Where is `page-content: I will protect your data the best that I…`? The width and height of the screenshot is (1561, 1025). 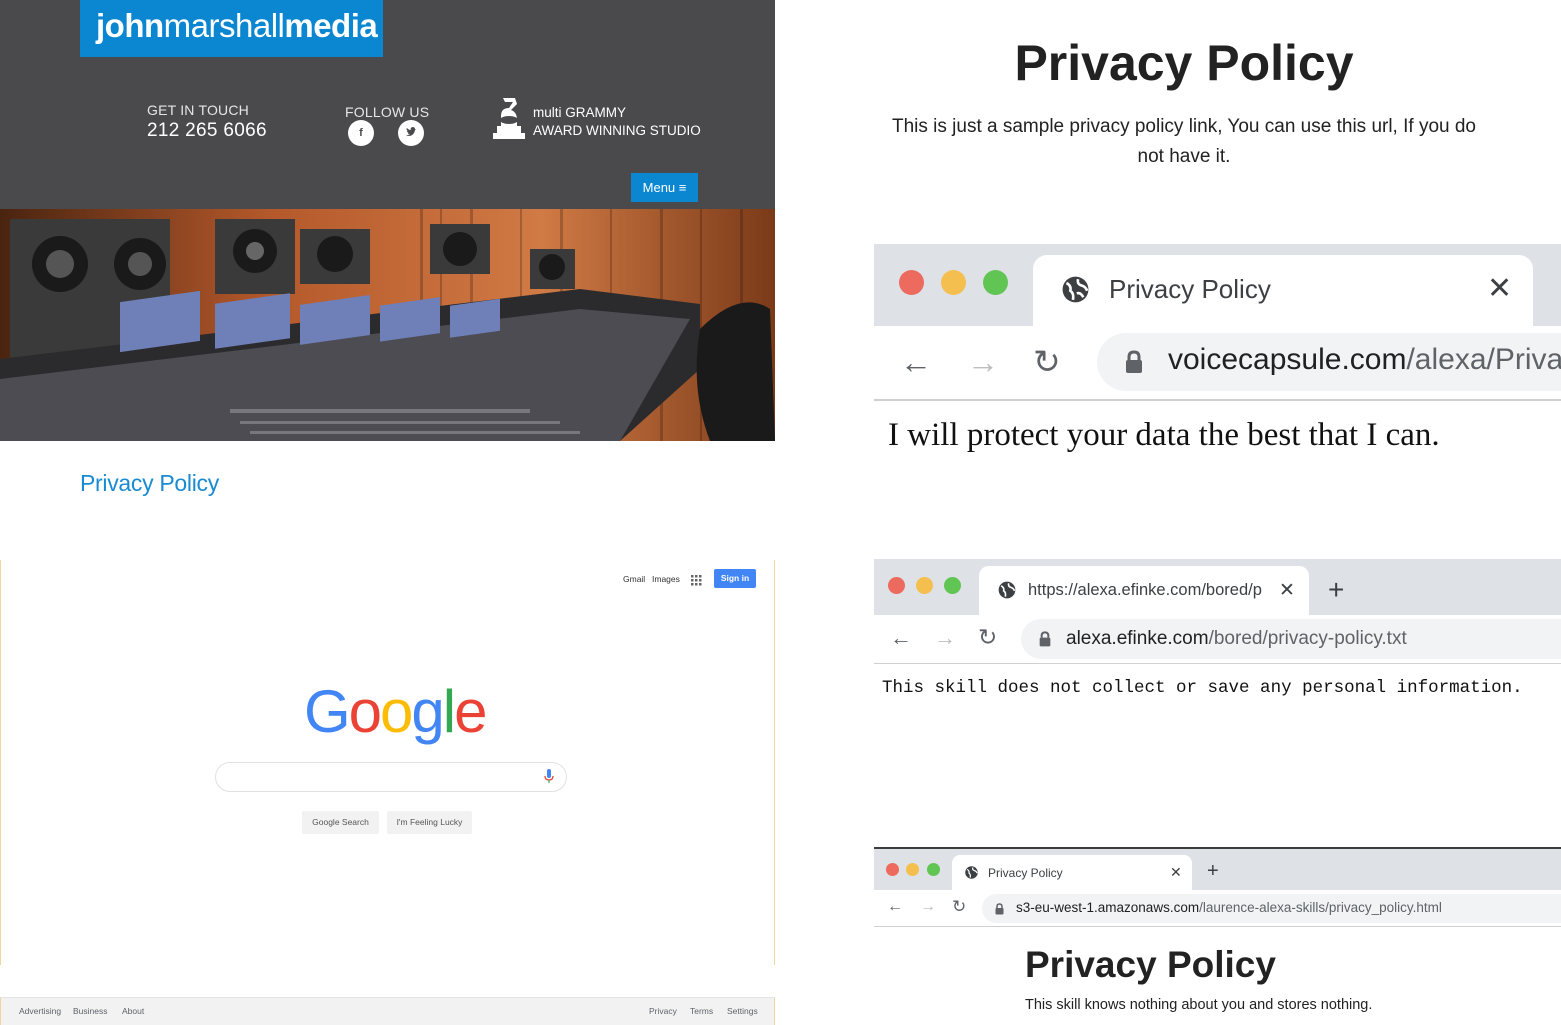
page-content: I will protect your data the best that I… is located at coordinates (1164, 435).